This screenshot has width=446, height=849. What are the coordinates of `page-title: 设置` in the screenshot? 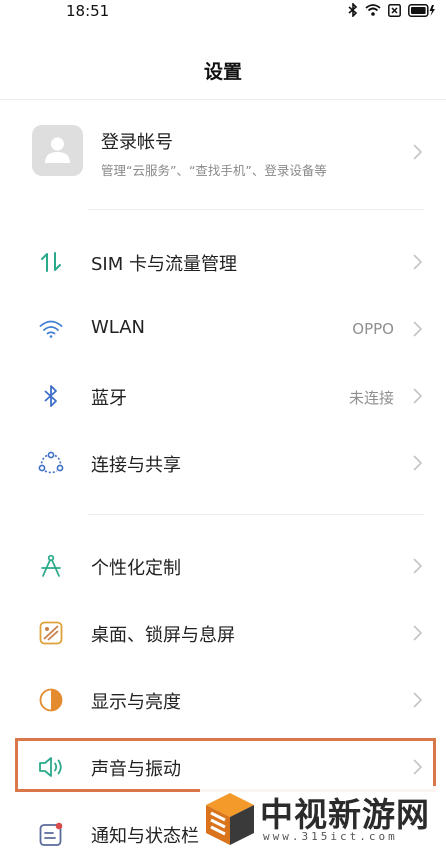 It's located at (222, 71).